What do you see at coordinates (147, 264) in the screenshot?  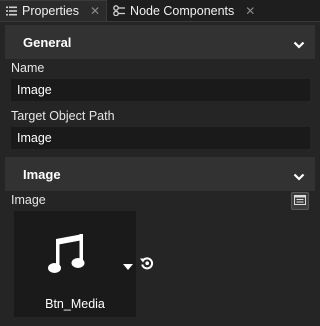 I see `reset-icon` at bounding box center [147, 264].